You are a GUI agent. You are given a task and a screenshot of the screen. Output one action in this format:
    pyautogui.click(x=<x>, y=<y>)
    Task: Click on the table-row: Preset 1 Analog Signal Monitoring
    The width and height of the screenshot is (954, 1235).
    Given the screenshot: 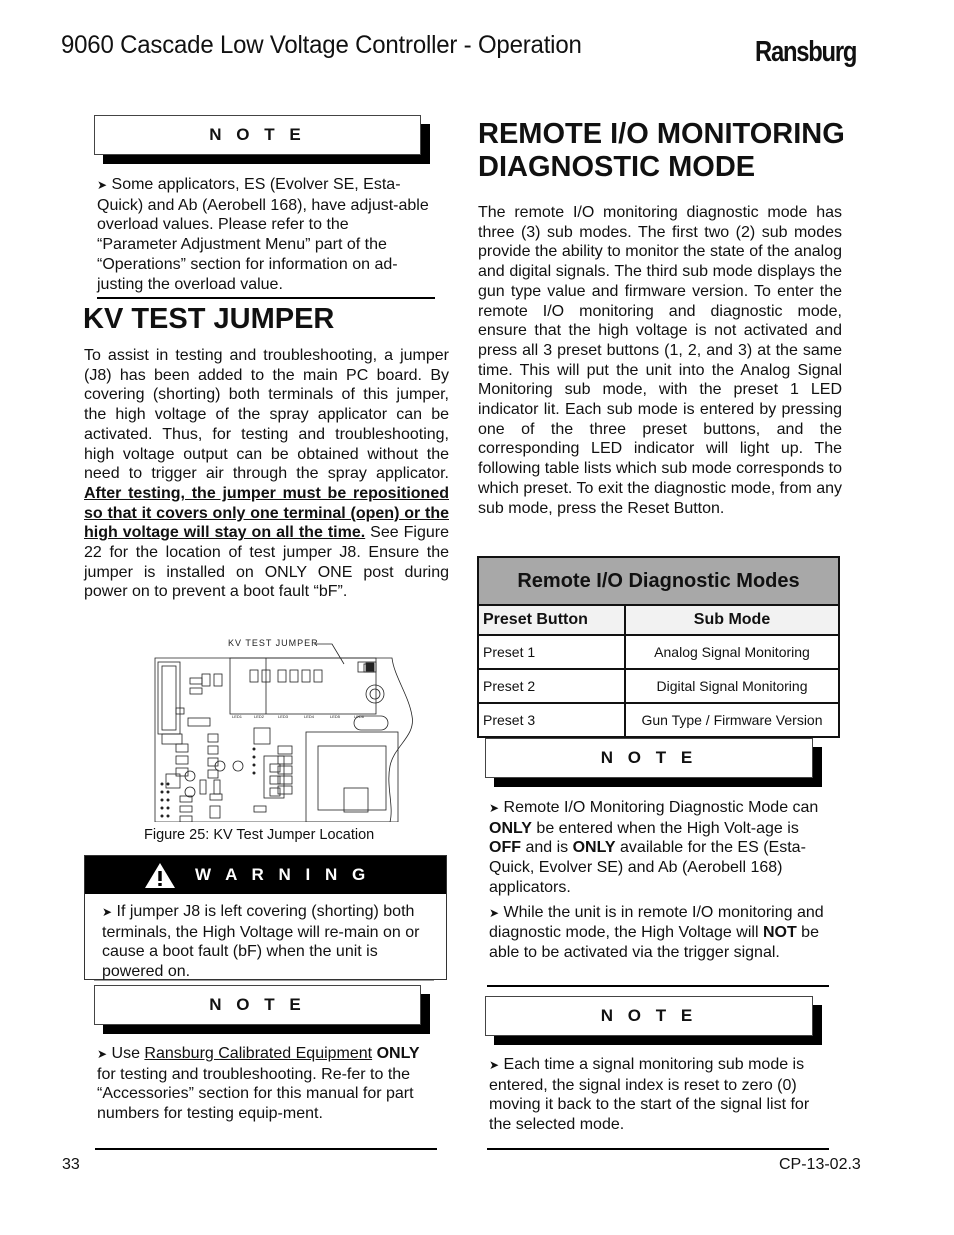 What is the action you would take?
    pyautogui.click(x=658, y=652)
    